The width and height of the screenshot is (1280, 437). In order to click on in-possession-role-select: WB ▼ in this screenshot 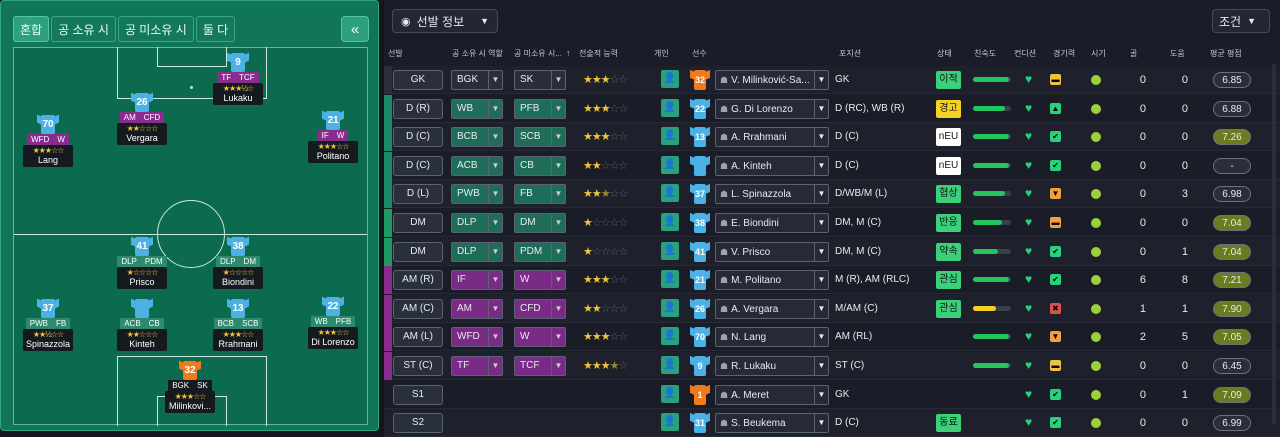, I will do `click(477, 108)`.